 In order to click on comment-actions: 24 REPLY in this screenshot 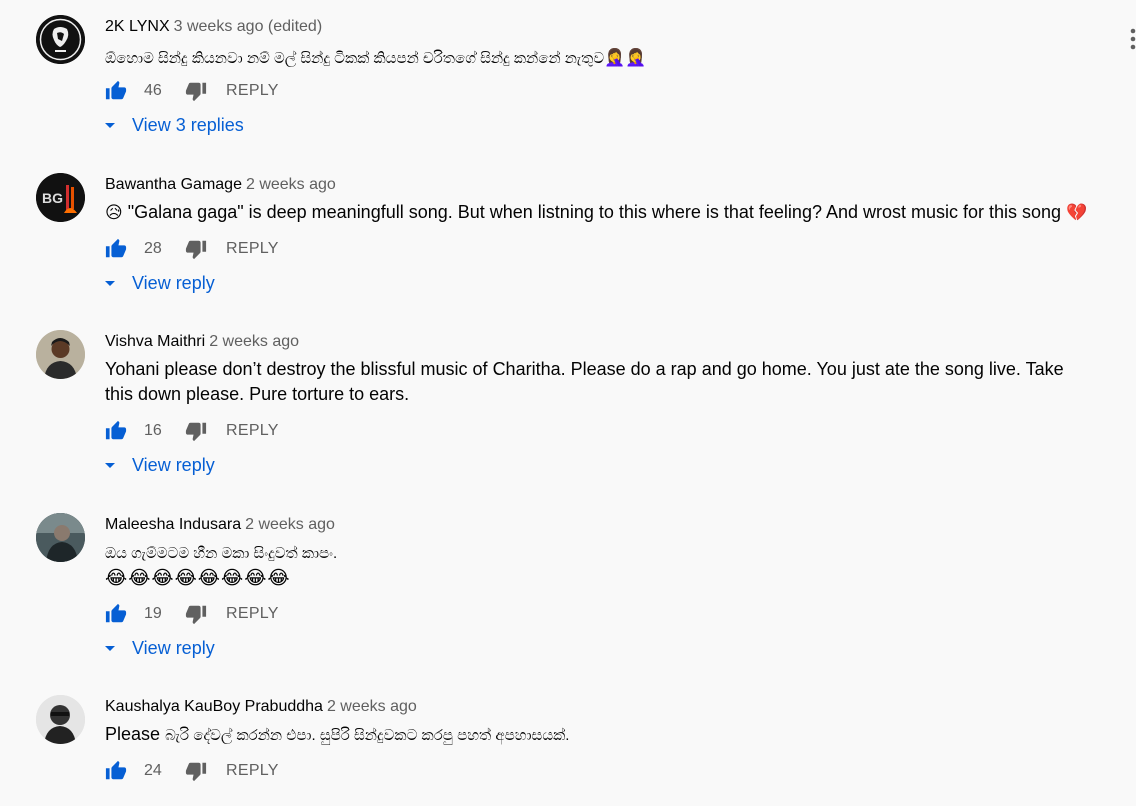, I will do `click(192, 771)`.